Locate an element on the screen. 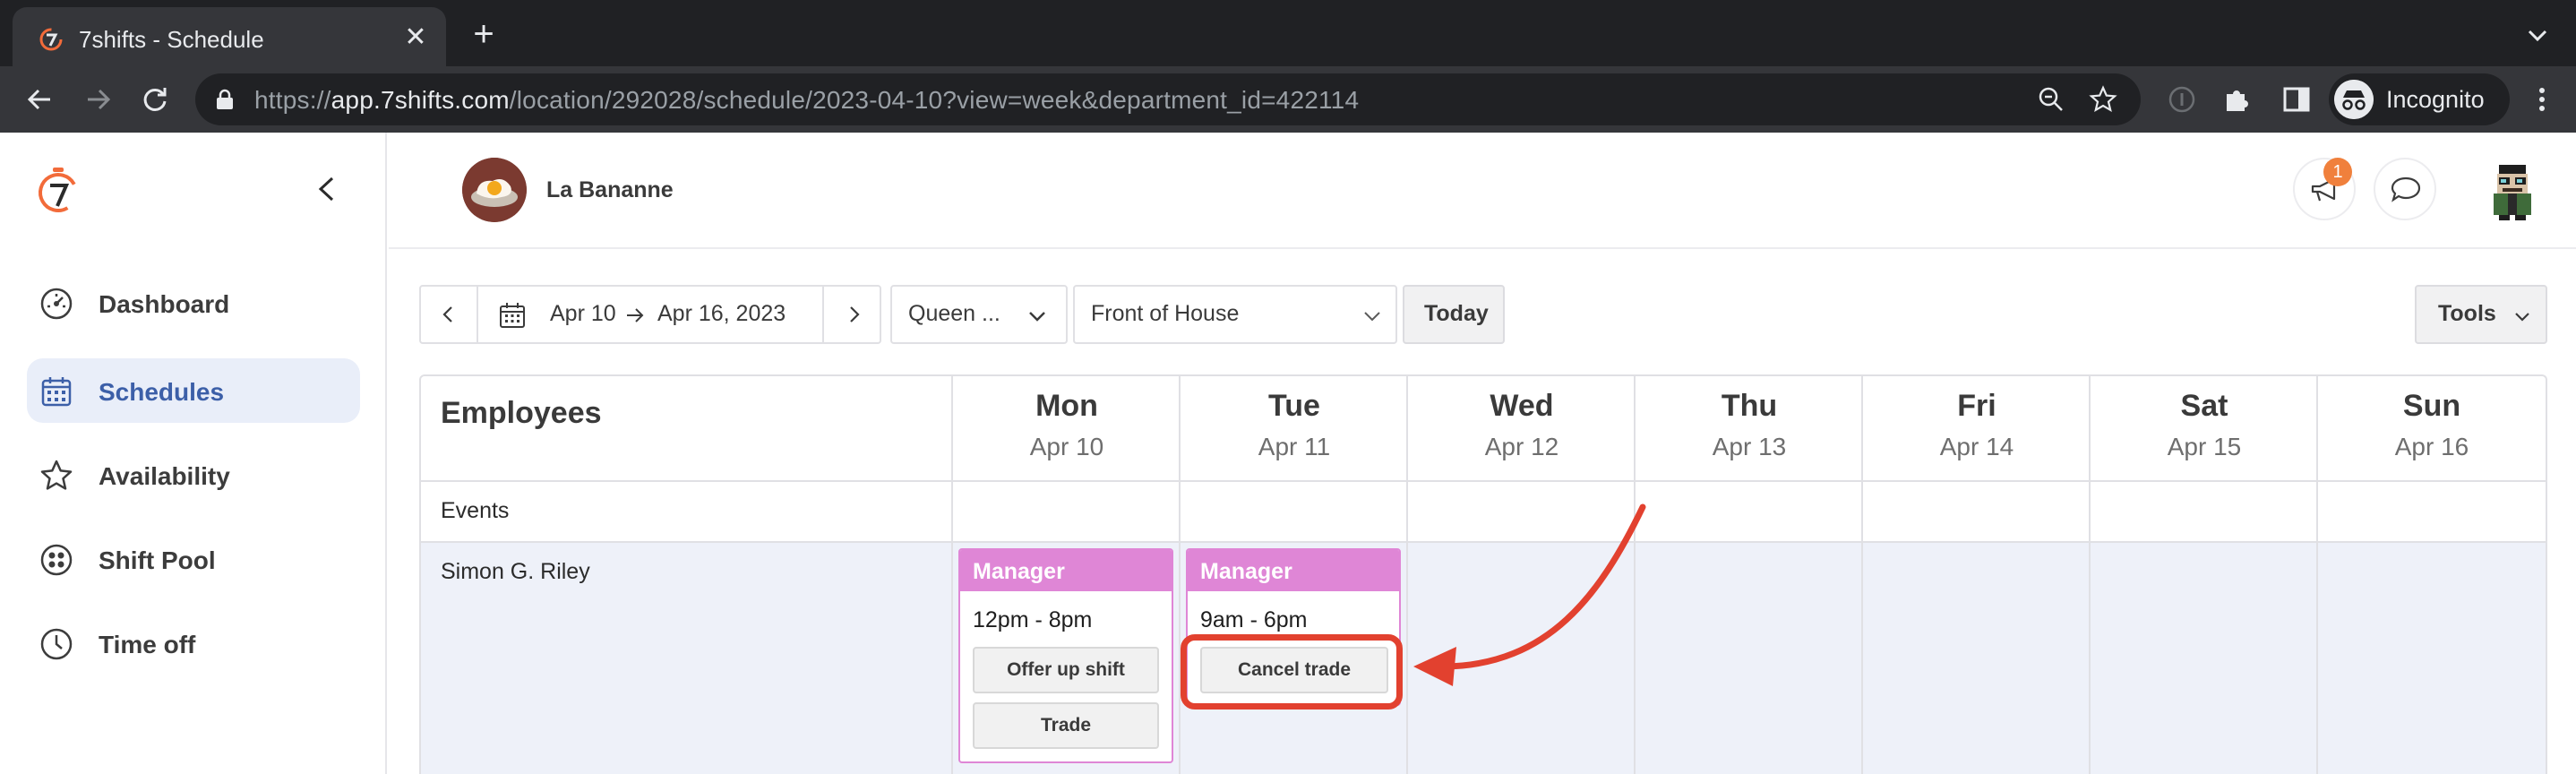  company-name: La Bananne is located at coordinates (610, 189).